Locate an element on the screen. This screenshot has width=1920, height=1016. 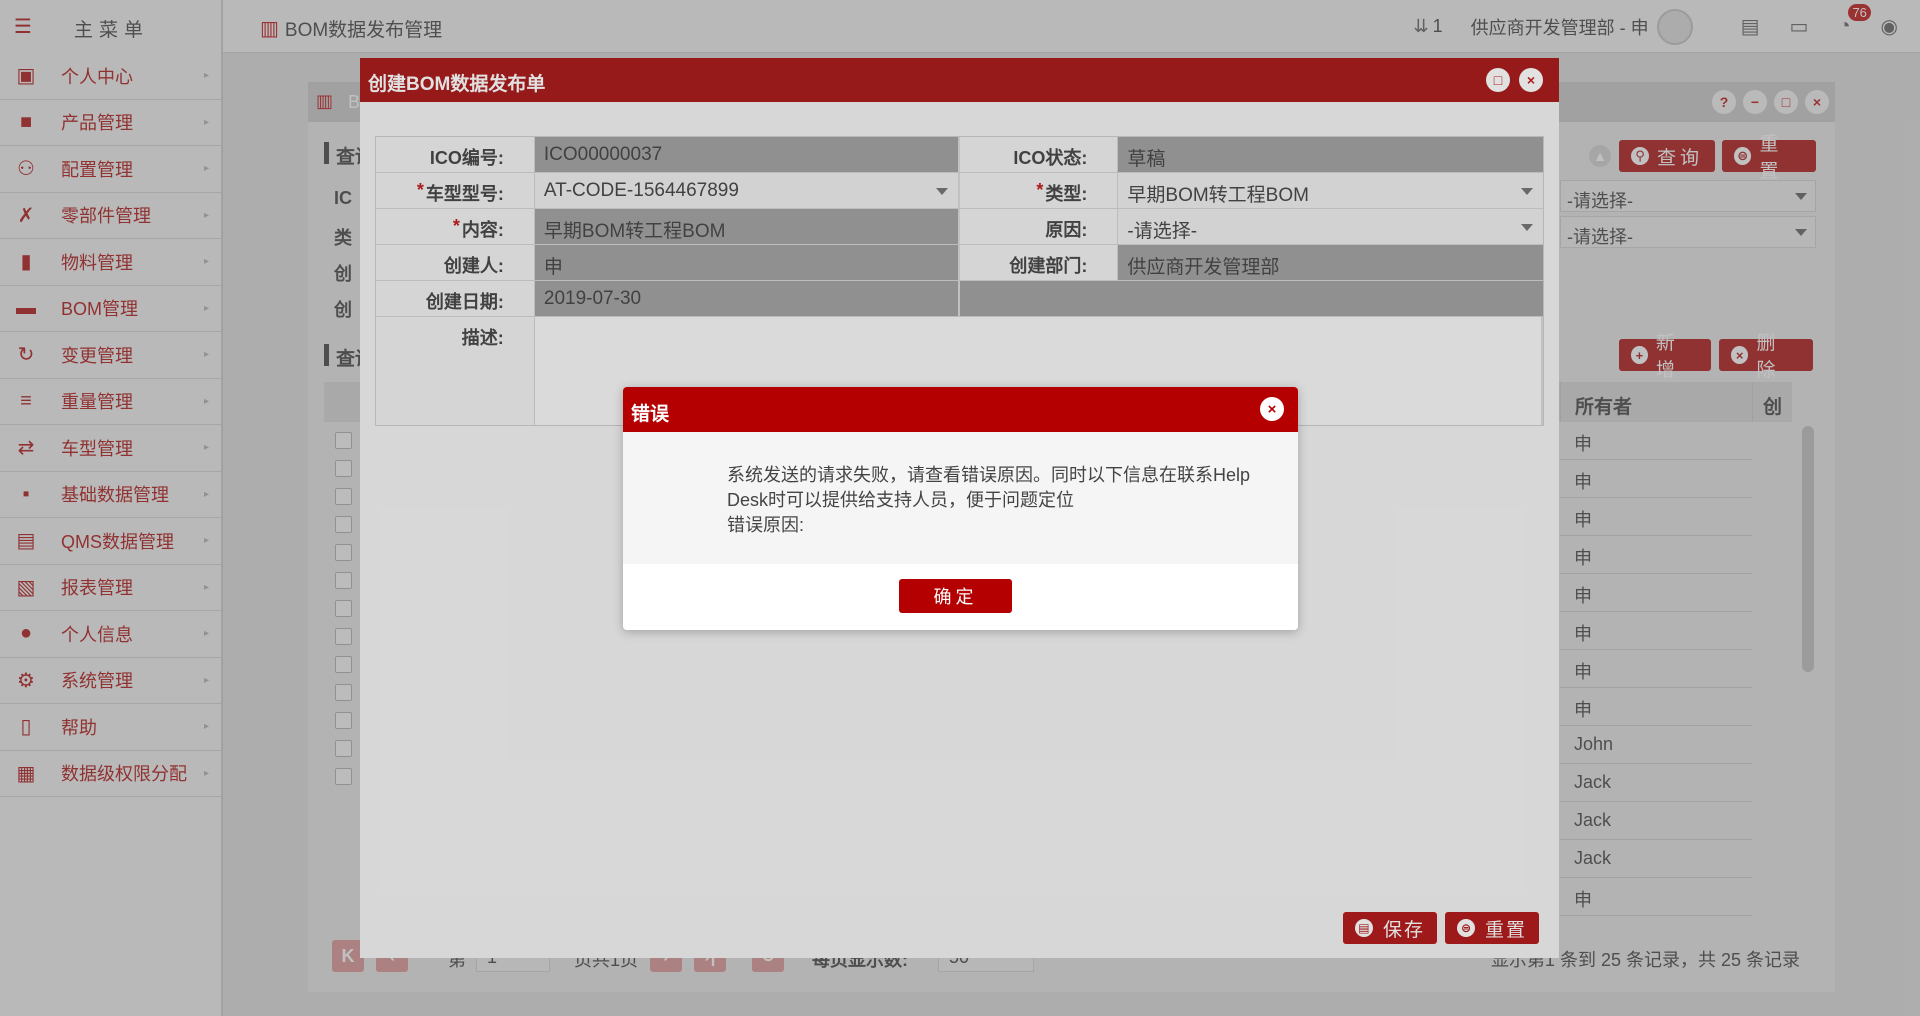
error-dialog-header: 错误 × is located at coordinates (960, 409).